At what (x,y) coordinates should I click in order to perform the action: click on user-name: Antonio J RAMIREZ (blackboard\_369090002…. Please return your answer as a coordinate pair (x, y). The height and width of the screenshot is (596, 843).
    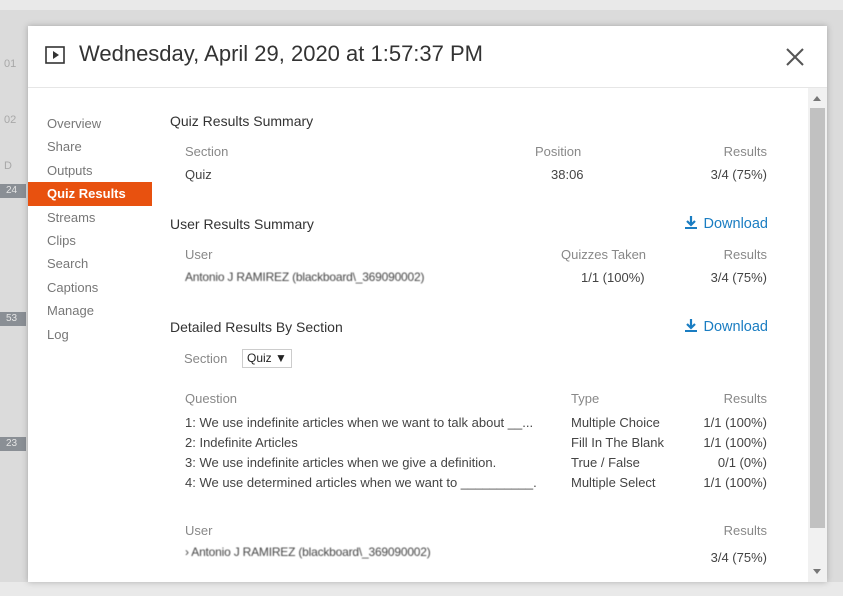
    Looking at the image, I should click on (305, 277).